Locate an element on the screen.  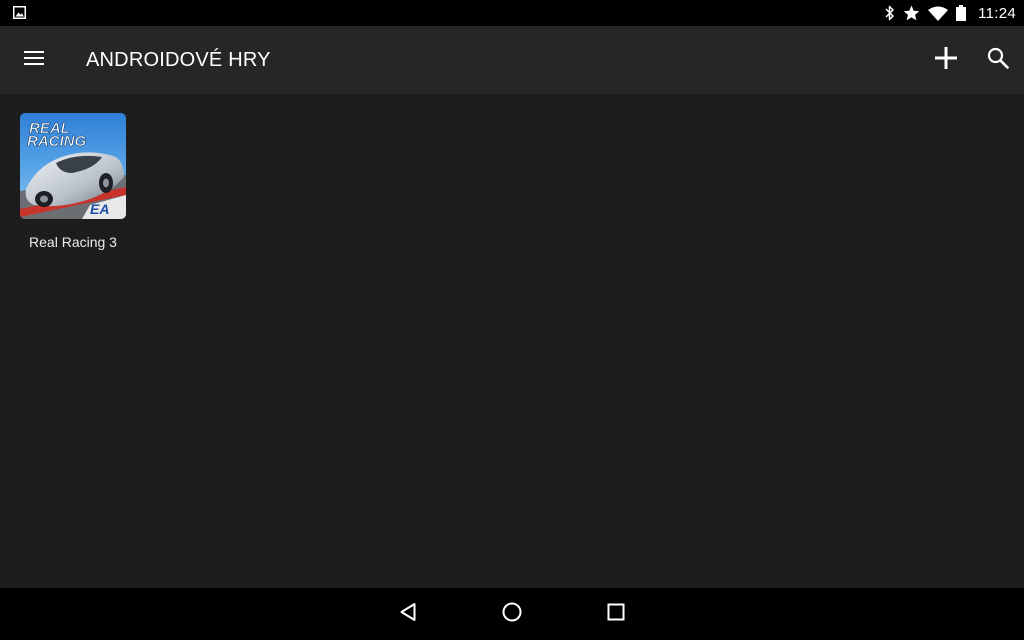
status-icons: 11:24 is located at coordinates (950, 13).